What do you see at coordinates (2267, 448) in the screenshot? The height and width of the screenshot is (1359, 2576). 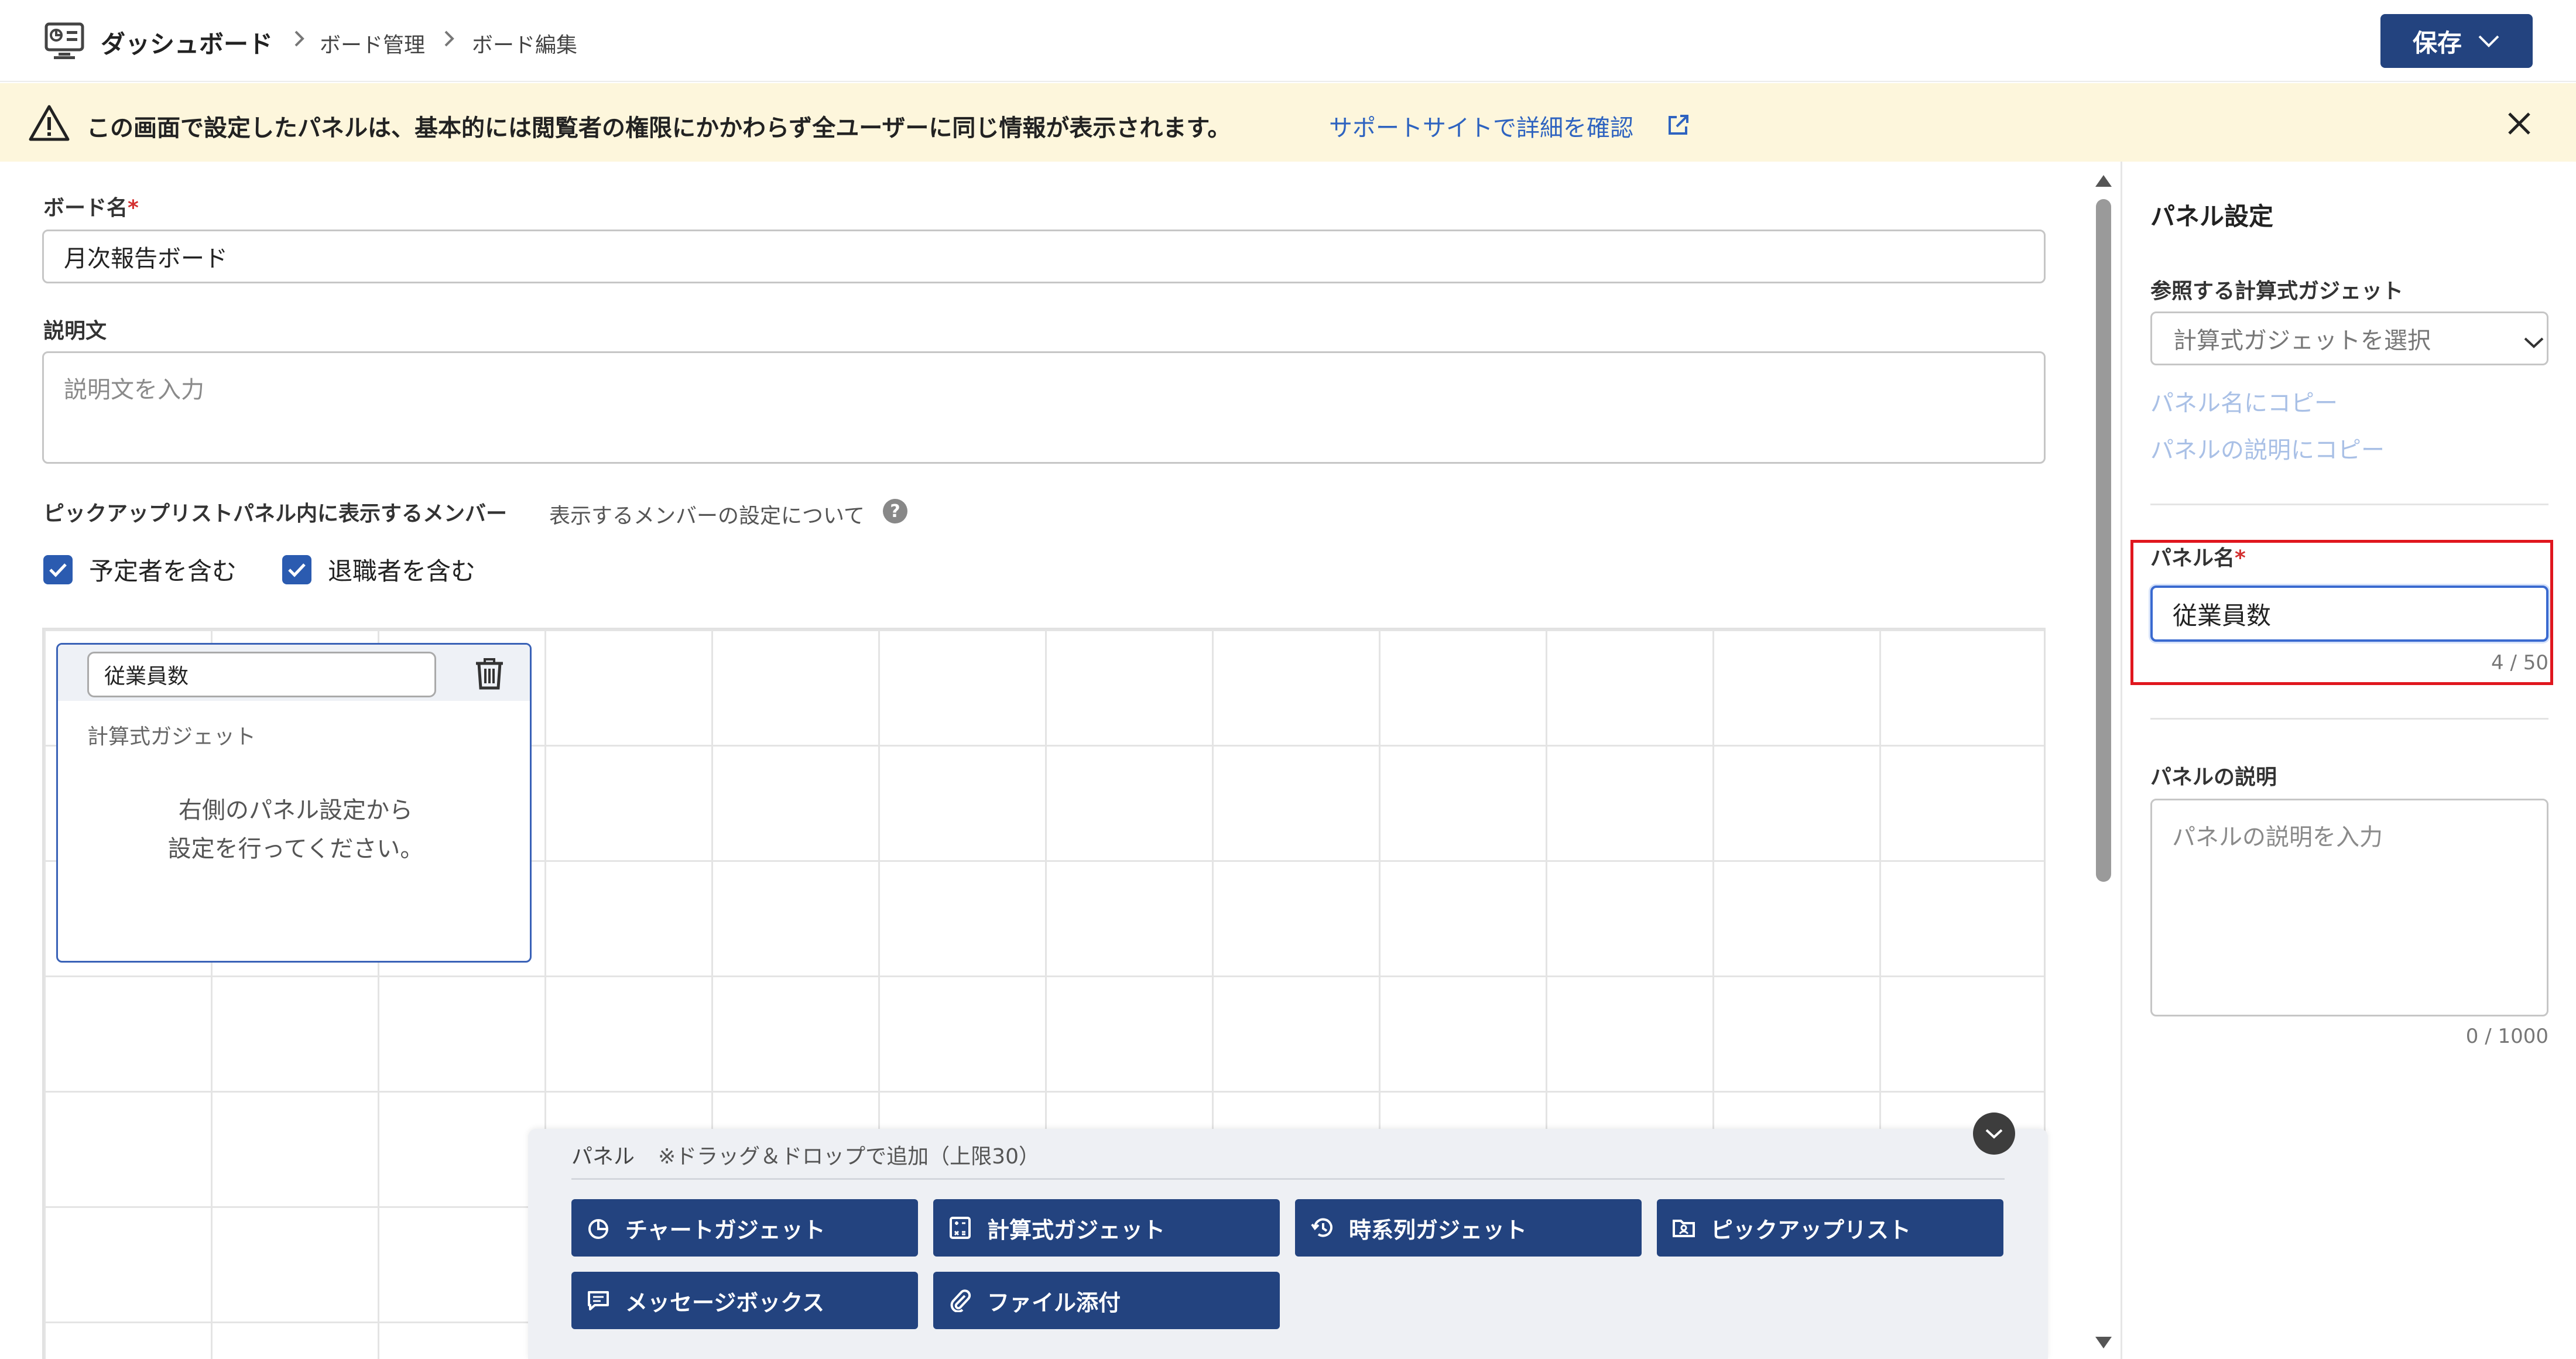 I see `copy-to-panel-desc-link: パネルの説明にコピー` at bounding box center [2267, 448].